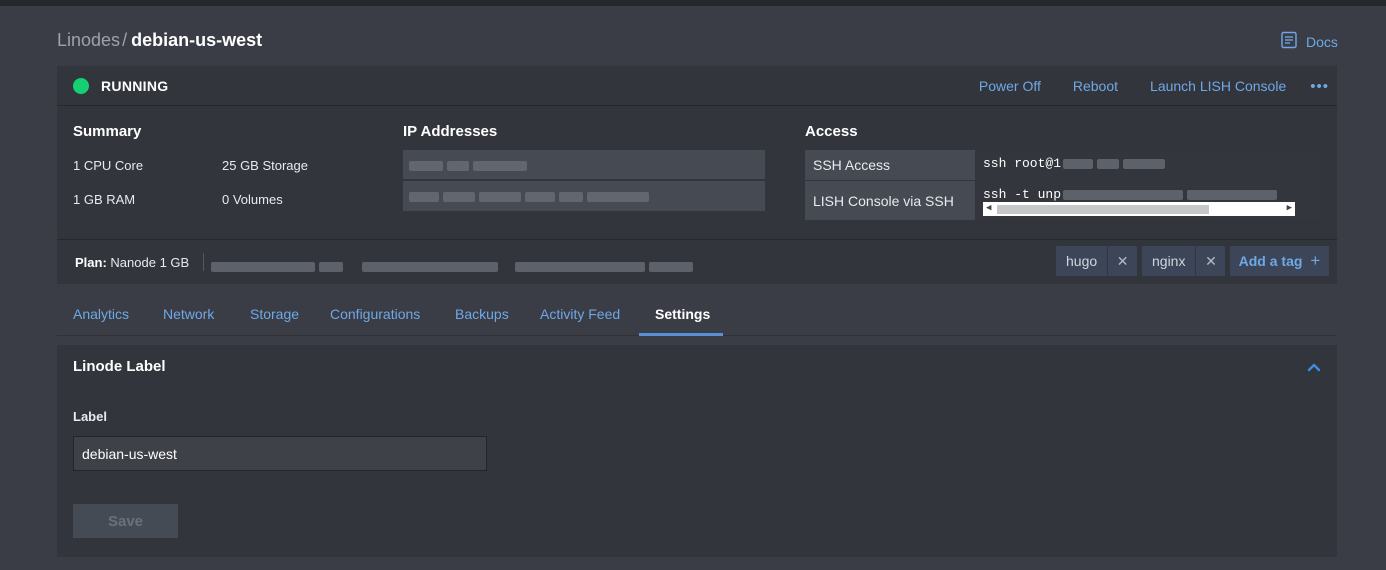 This screenshot has height=570, width=1386. What do you see at coordinates (135, 85) in the screenshot?
I see `status-label: RUNNING` at bounding box center [135, 85].